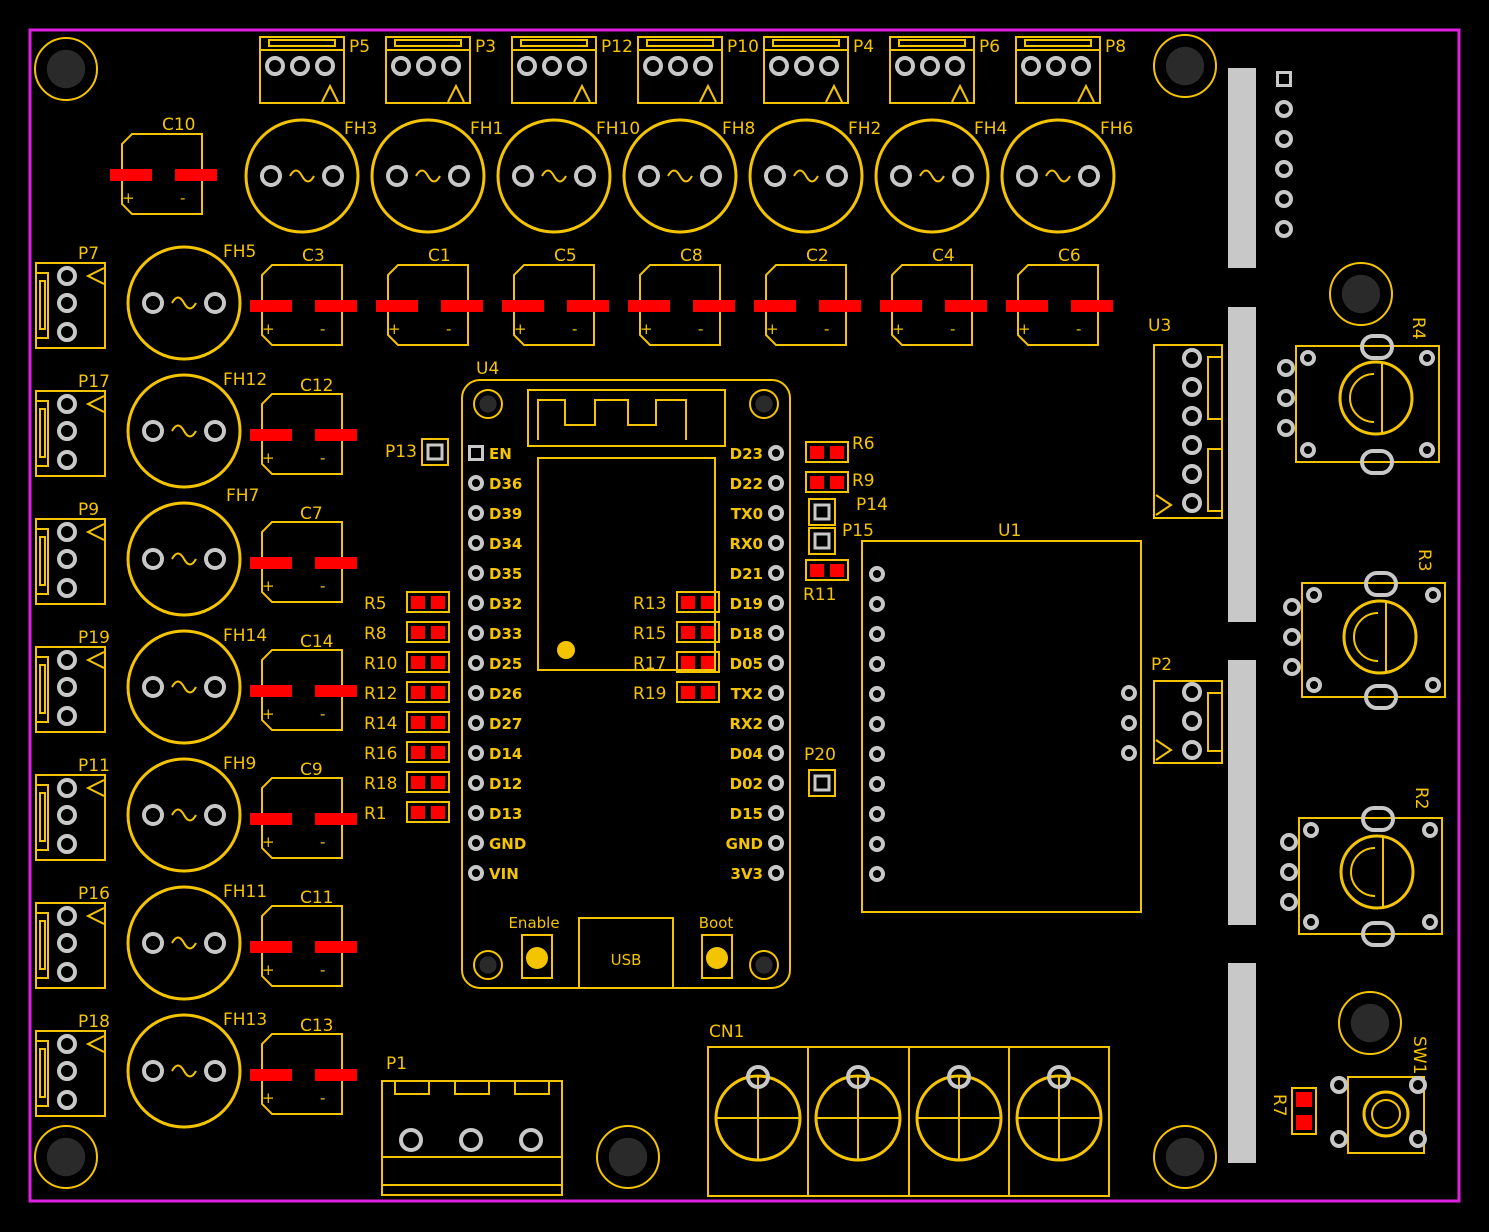 The height and width of the screenshot is (1232, 1489). What do you see at coordinates (94, 382) in the screenshot?
I see `terminal-label: P17` at bounding box center [94, 382].